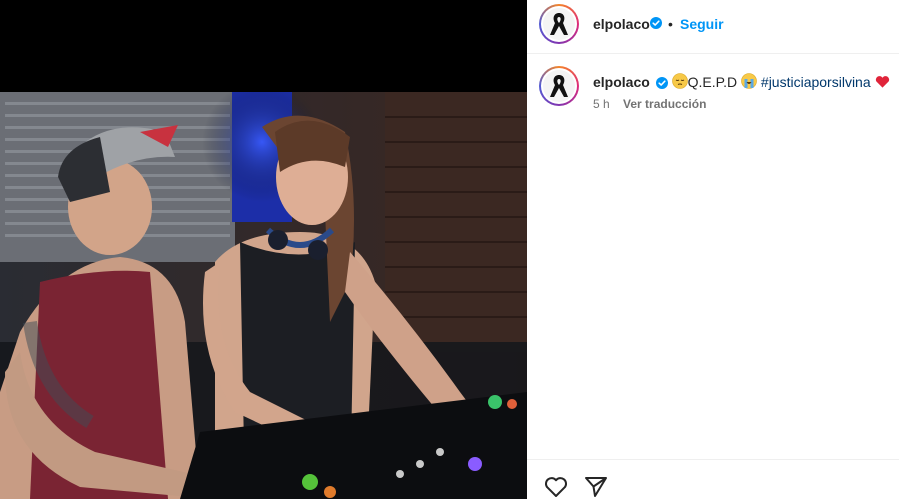 This screenshot has width=899, height=499. Describe the element at coordinates (702, 24) in the screenshot. I see `follow-button: Seguir` at that location.